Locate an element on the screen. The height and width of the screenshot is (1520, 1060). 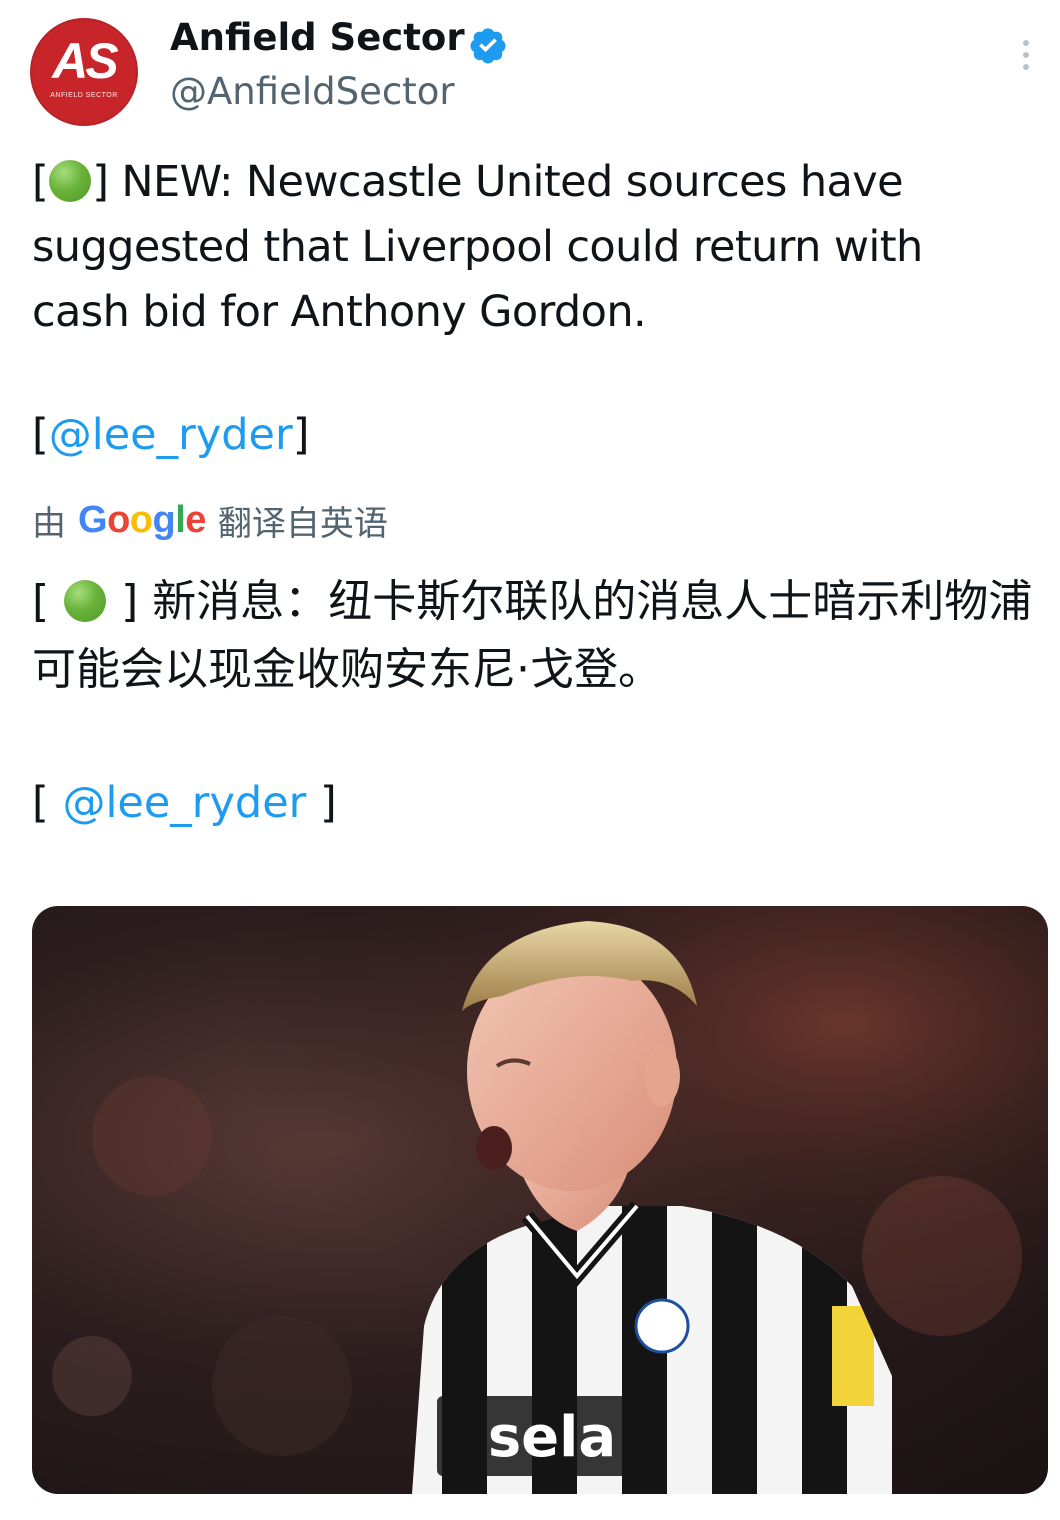
zh-body: ] 新消息：纽卡斯尔联队的消息人士暗示利物浦可能会以现金收购安东尼·戈登。 is located at coordinates (532, 635).